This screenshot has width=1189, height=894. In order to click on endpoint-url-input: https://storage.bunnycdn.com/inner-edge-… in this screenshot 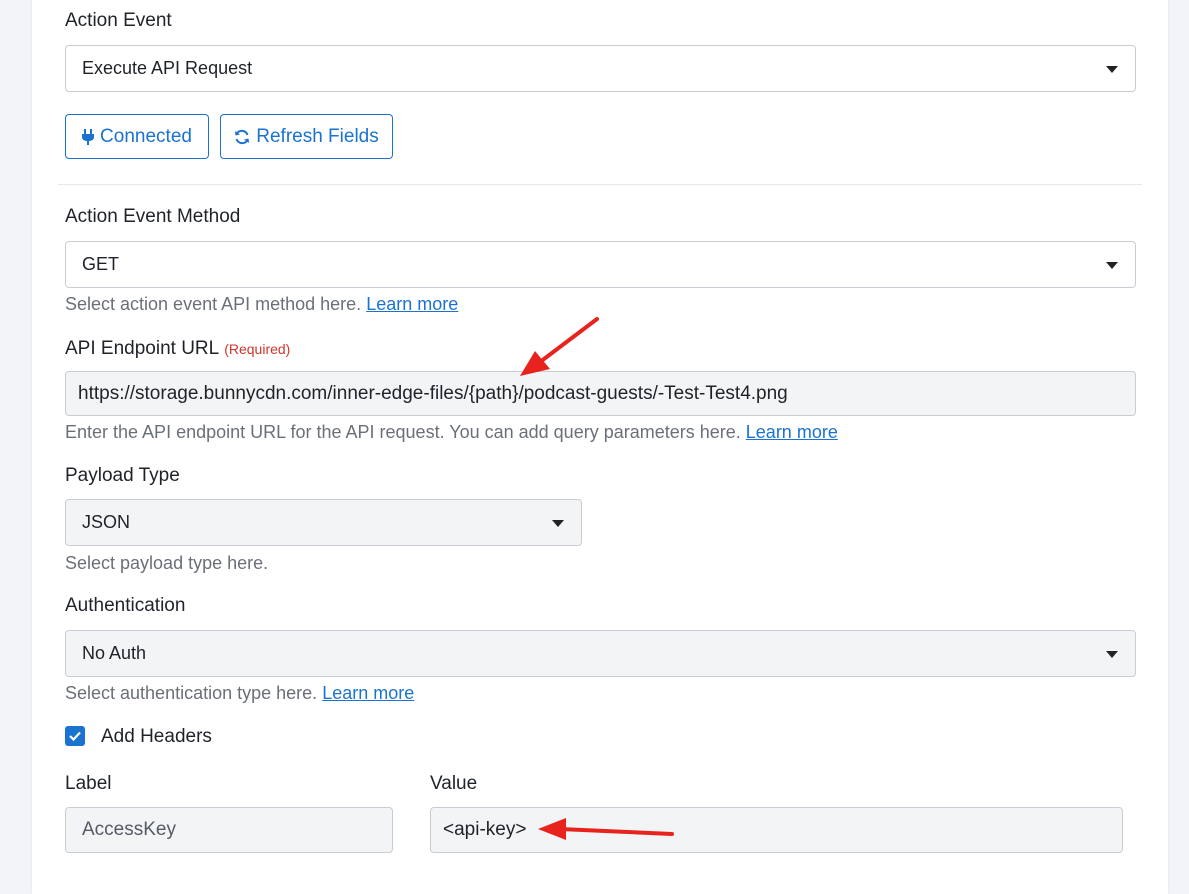, I will do `click(600, 393)`.